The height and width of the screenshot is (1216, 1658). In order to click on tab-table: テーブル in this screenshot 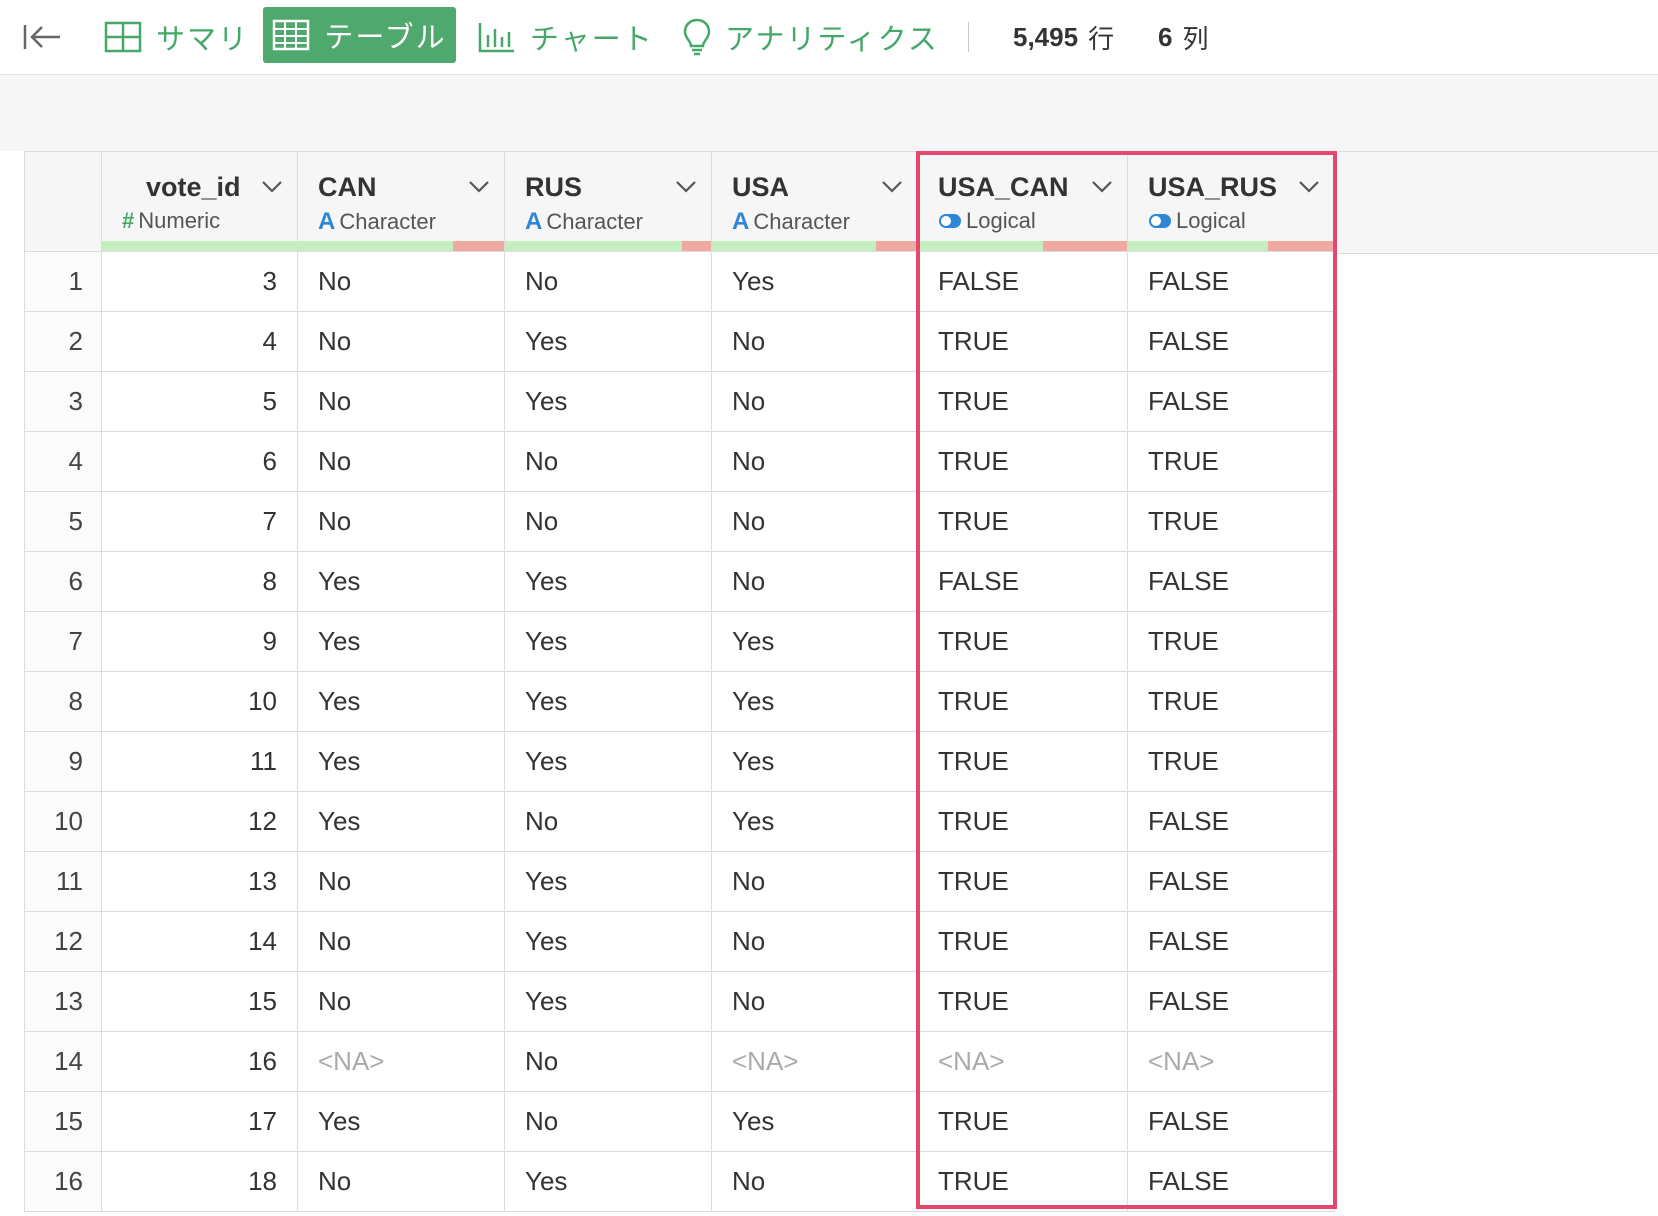, I will do `click(359, 35)`.